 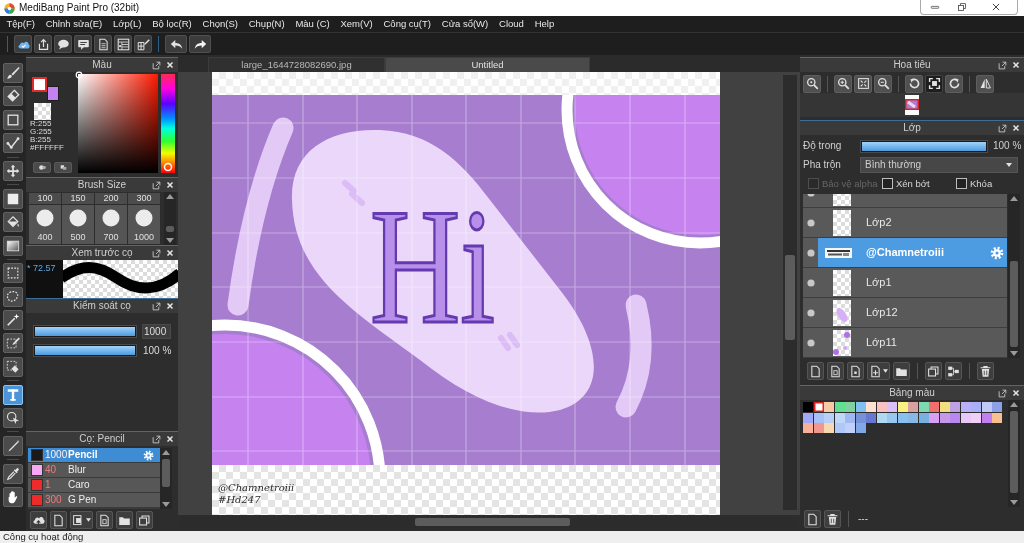 I want to click on dashed-rectangle-tool-button, so click(x=13, y=273).